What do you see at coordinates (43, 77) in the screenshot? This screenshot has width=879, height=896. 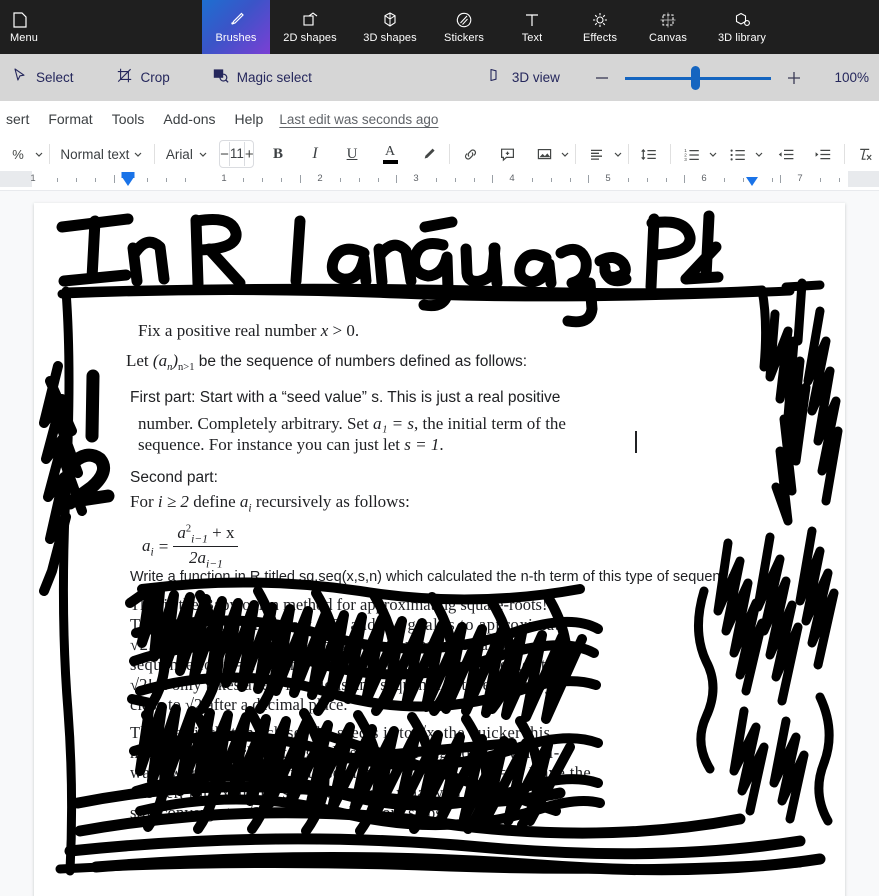 I see `select-tool: Select` at bounding box center [43, 77].